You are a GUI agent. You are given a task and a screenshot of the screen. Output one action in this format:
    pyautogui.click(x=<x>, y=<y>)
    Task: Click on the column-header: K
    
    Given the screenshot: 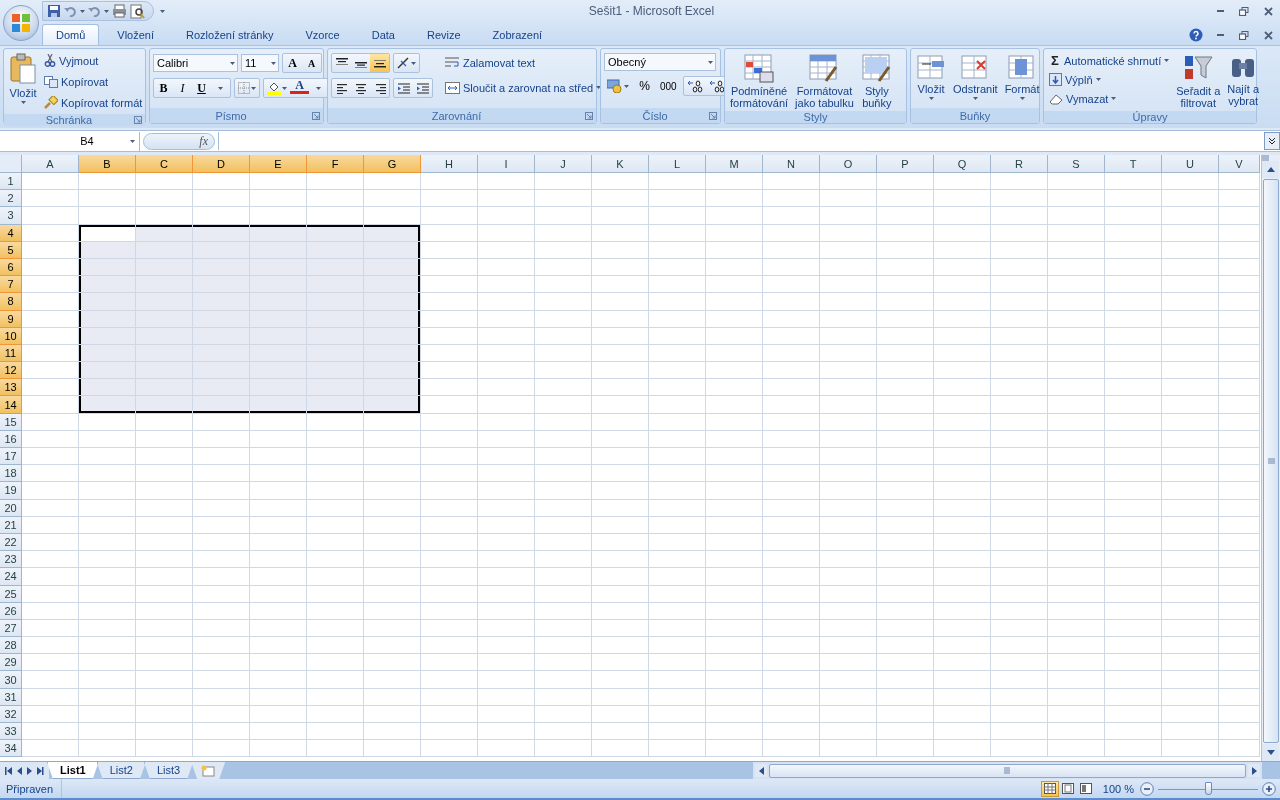 What is the action you would take?
    pyautogui.click(x=620, y=164)
    